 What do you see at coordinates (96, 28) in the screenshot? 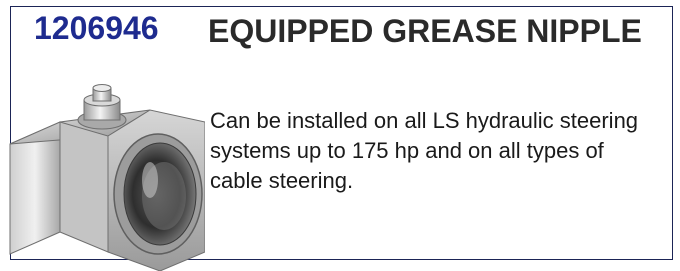
I see `part-number: 1206946` at bounding box center [96, 28].